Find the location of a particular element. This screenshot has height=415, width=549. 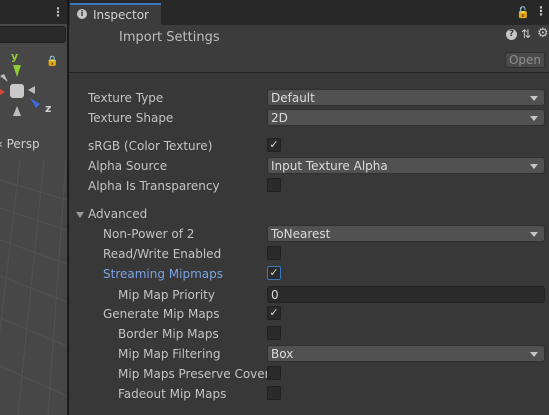

gear-icon: ⚙ is located at coordinates (543, 33).